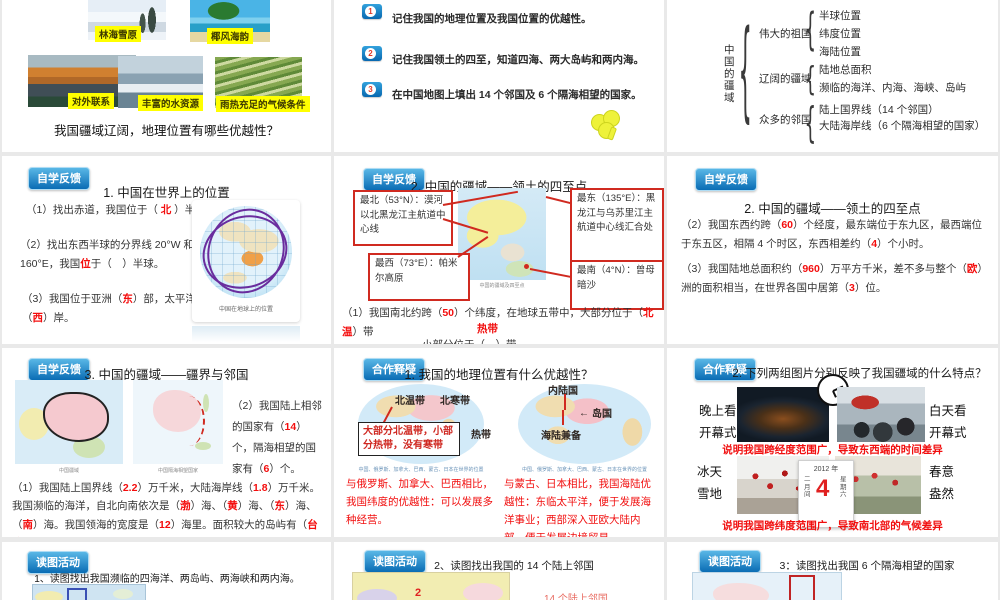 The height and width of the screenshot is (600, 1000). Describe the element at coordinates (499, 571) in the screenshot. I see `slide-activity-2: 读图活动 2、读图找出我国的 14 个陆上邻国 2 14 个陆上邻国` at that location.